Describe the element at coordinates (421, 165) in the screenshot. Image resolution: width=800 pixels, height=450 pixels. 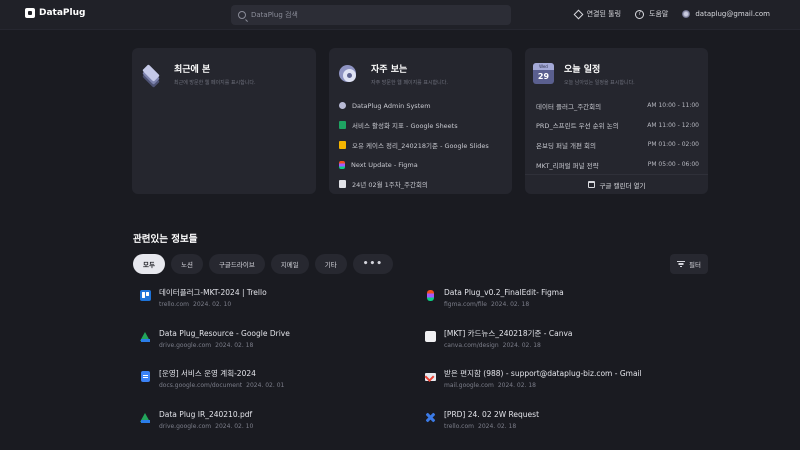
I see `frequent-item: Next Update - Figma` at that location.